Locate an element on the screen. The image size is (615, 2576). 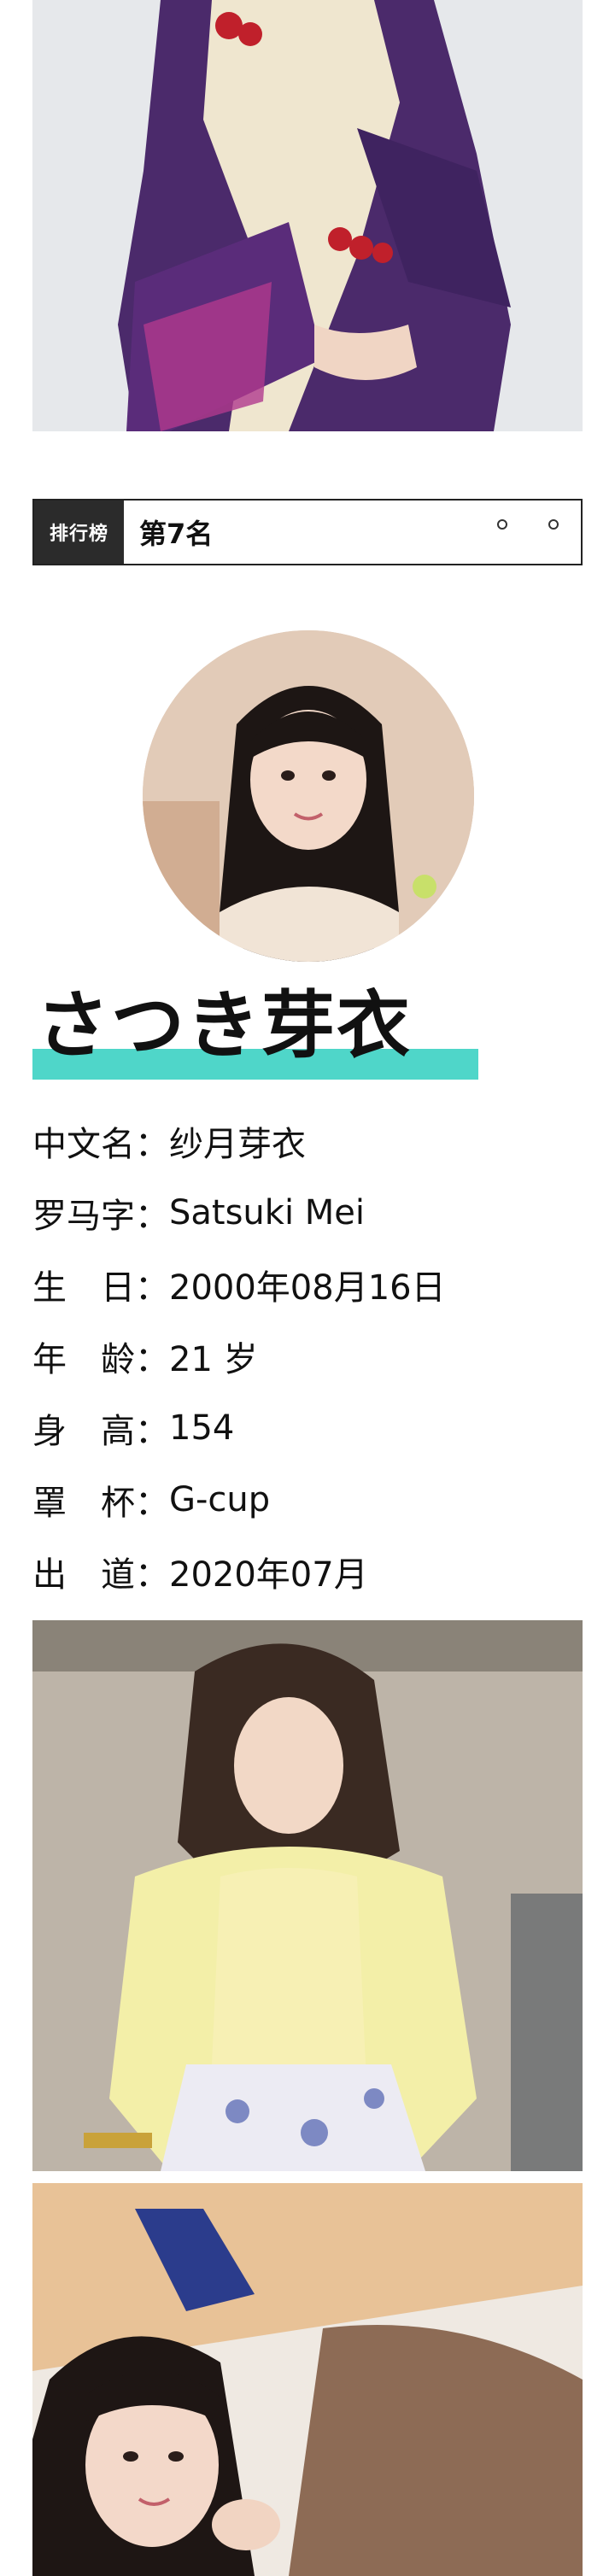
kimono-photo is located at coordinates (307, 215).